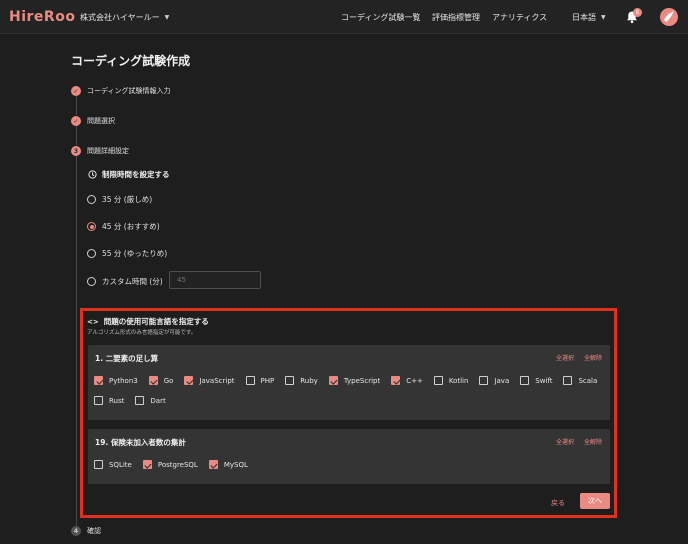 The height and width of the screenshot is (544, 688). Describe the element at coordinates (458, 380) in the screenshot. I see `lang-label: Kotlin` at that location.